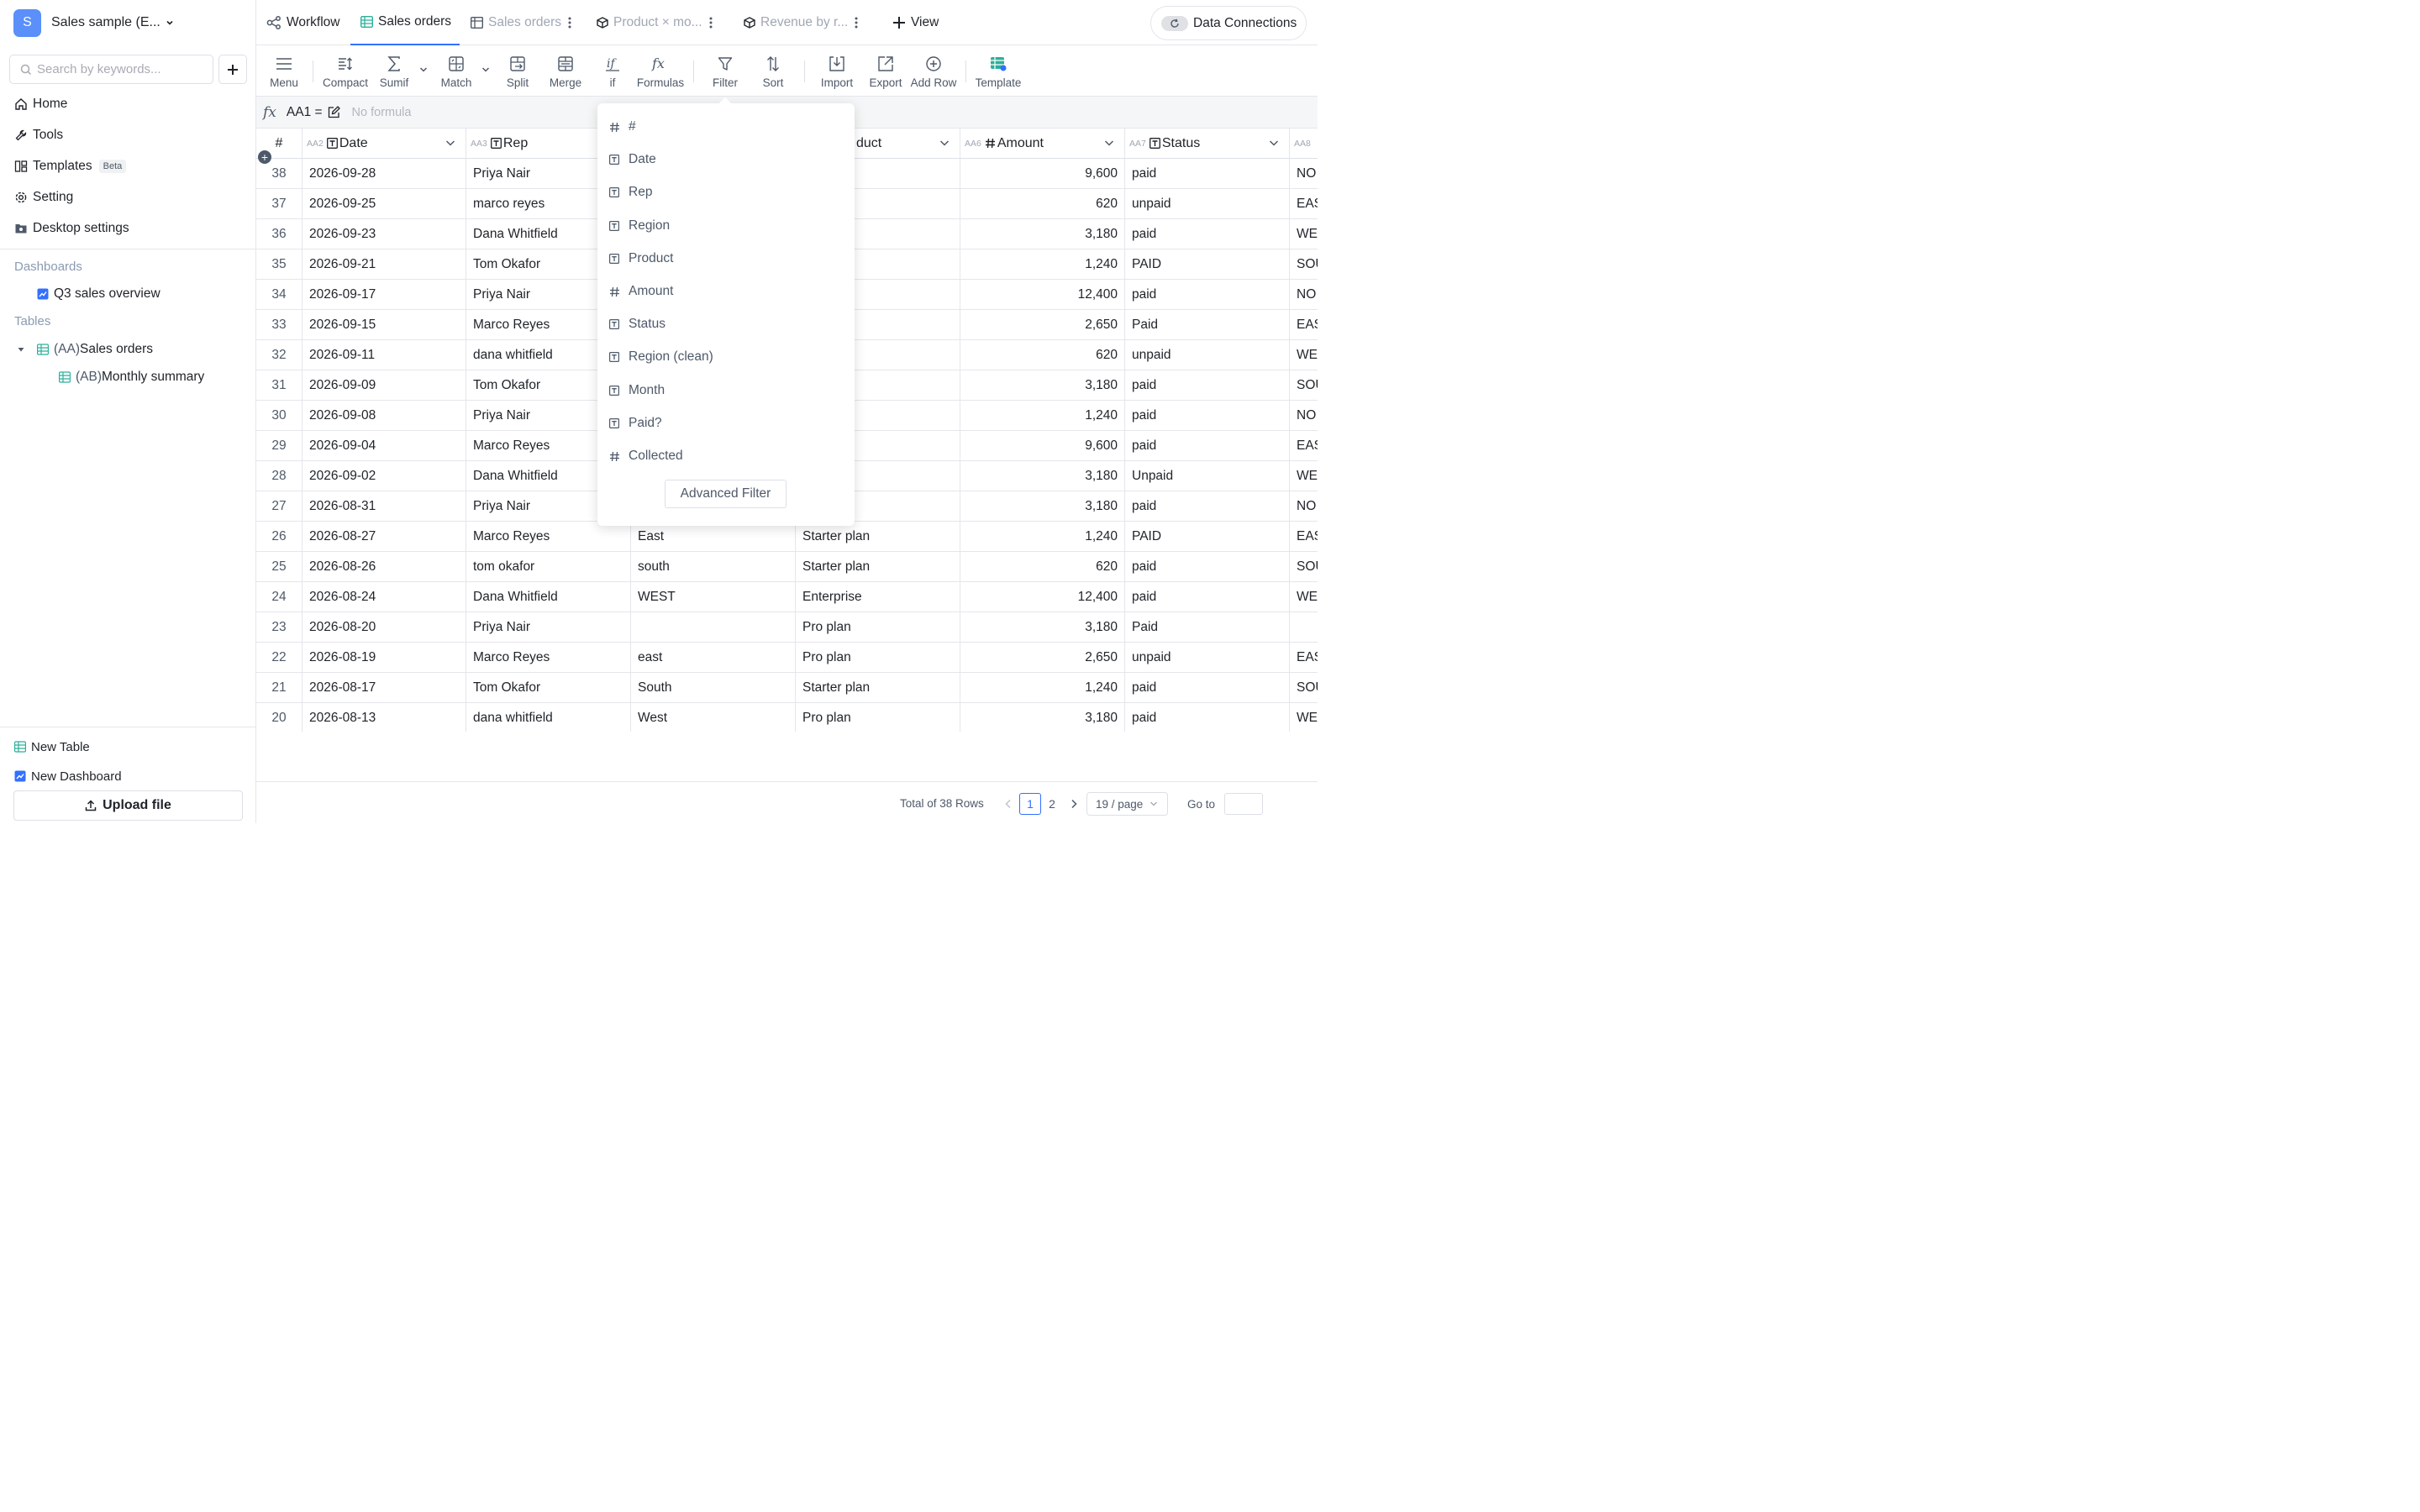 The height and width of the screenshot is (1512, 2420). I want to click on next-page-icon, so click(1074, 804).